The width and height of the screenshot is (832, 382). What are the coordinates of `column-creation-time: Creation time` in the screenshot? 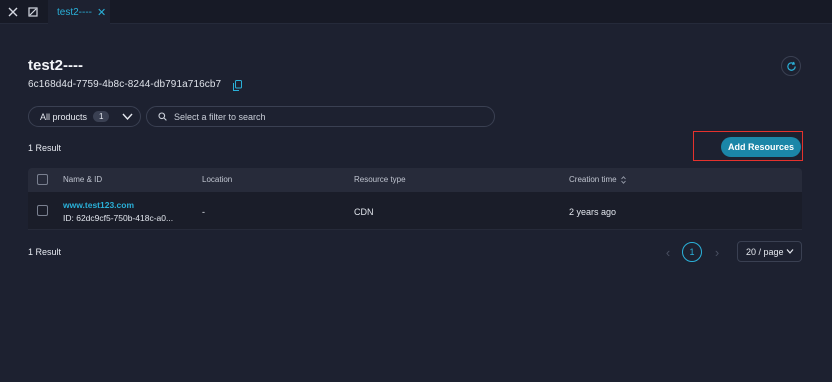 It's located at (597, 179).